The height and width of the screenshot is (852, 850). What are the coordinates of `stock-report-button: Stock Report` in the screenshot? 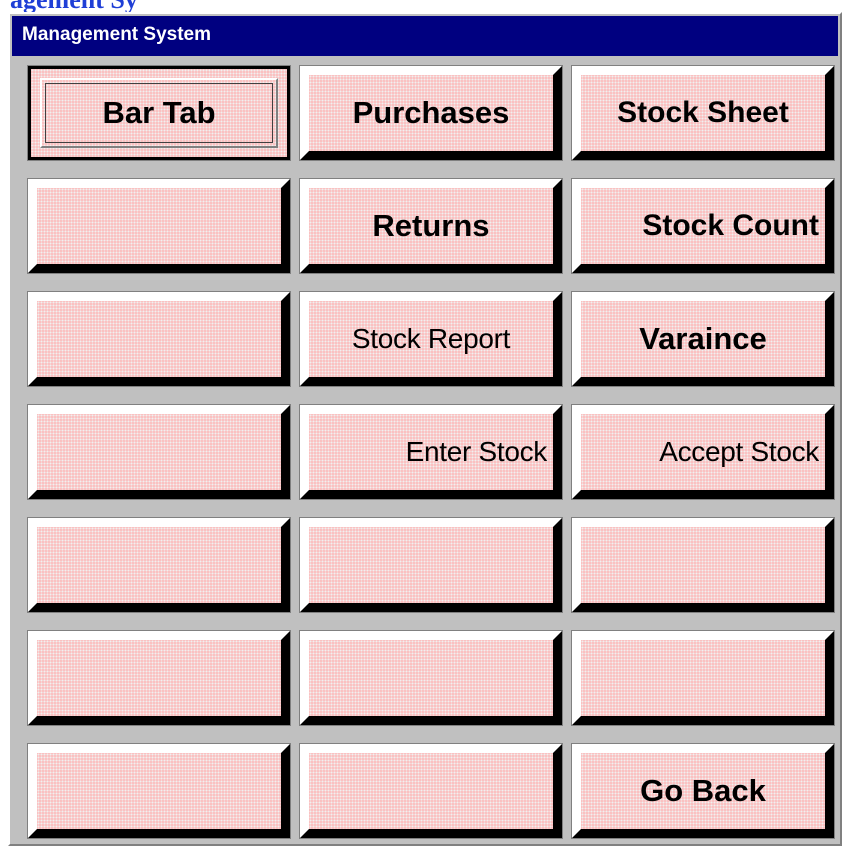 It's located at (431, 339).